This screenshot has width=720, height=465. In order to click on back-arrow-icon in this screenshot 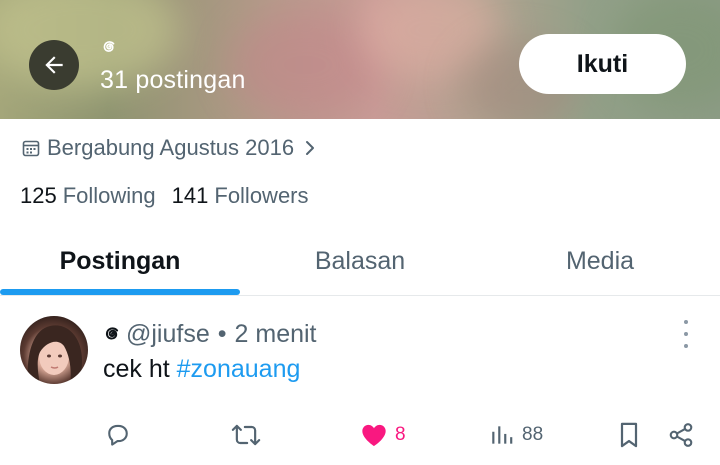, I will do `click(54, 65)`.